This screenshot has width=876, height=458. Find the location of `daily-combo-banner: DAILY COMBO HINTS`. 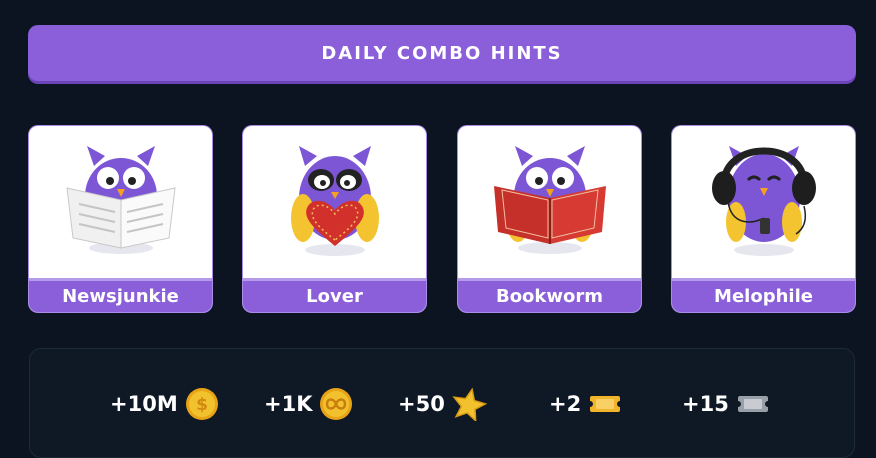

daily-combo-banner: DAILY COMBO HINTS is located at coordinates (442, 53).